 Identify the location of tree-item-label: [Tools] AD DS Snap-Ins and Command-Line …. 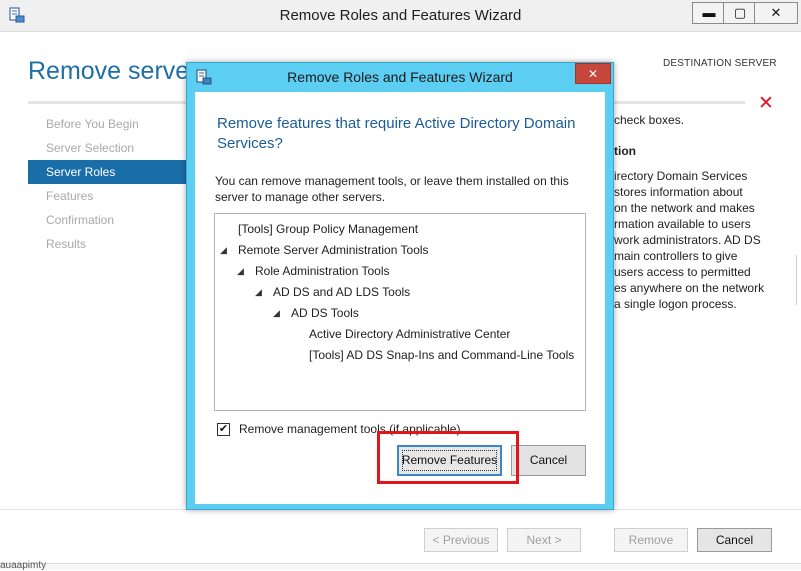
(442, 355).